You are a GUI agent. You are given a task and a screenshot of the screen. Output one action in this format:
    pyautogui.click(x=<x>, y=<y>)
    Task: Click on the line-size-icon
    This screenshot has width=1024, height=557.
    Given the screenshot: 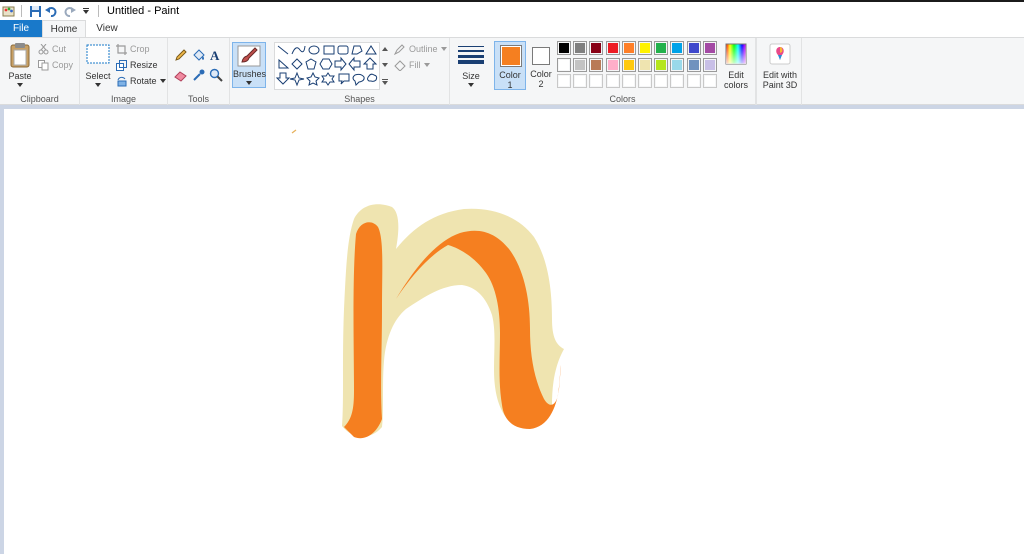 What is the action you would take?
    pyautogui.click(x=471, y=55)
    